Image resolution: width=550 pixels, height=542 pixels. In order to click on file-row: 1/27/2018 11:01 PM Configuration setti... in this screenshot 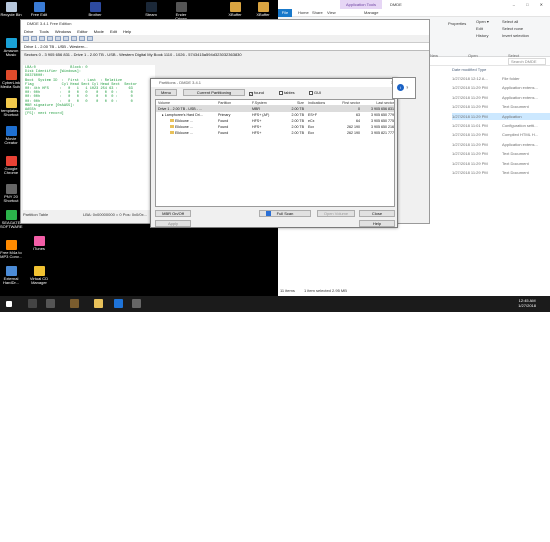, I will do `click(501, 125)`.